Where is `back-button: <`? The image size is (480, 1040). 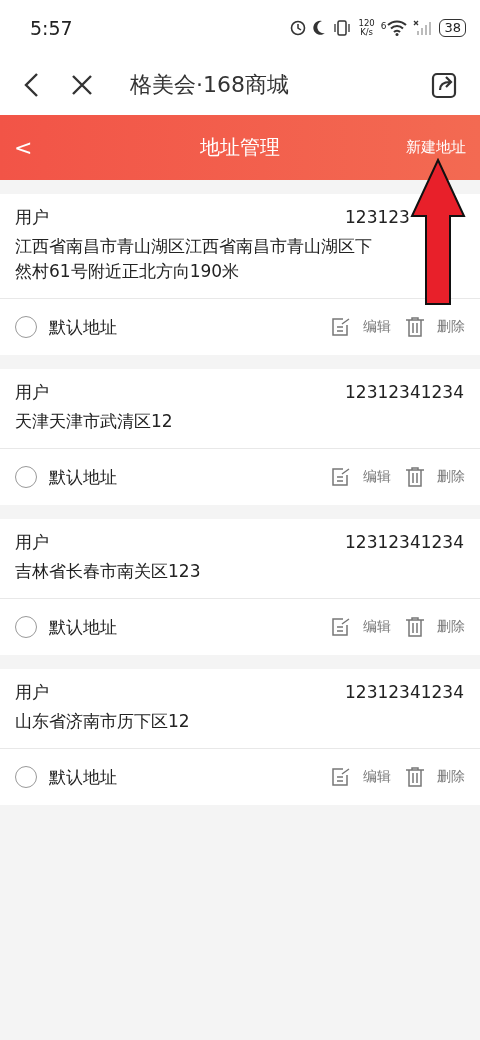 back-button: < is located at coordinates (44, 147).